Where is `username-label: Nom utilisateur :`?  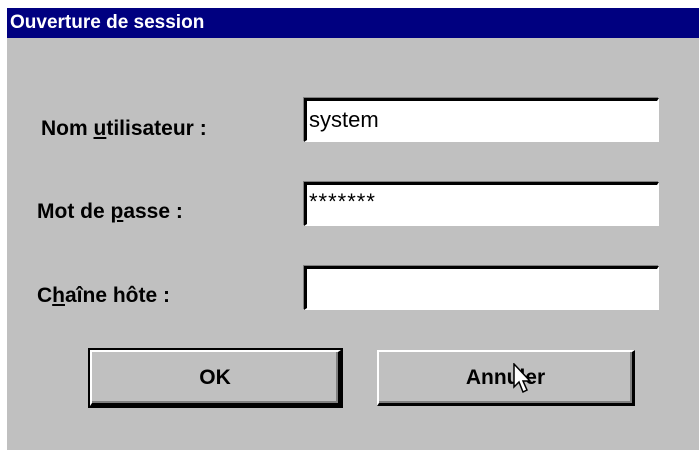 username-label: Nom utilisateur : is located at coordinates (124, 128).